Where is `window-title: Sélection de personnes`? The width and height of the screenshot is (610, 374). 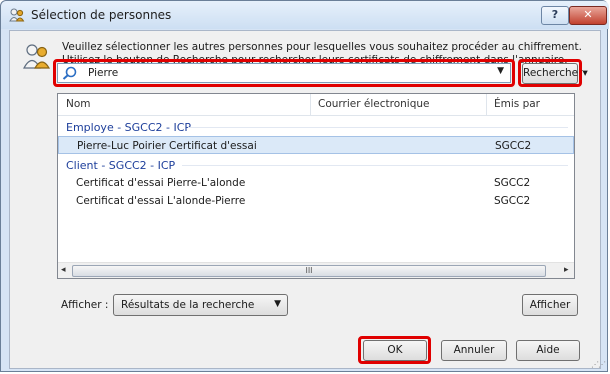
window-title: Sélection de personnes is located at coordinates (101, 15).